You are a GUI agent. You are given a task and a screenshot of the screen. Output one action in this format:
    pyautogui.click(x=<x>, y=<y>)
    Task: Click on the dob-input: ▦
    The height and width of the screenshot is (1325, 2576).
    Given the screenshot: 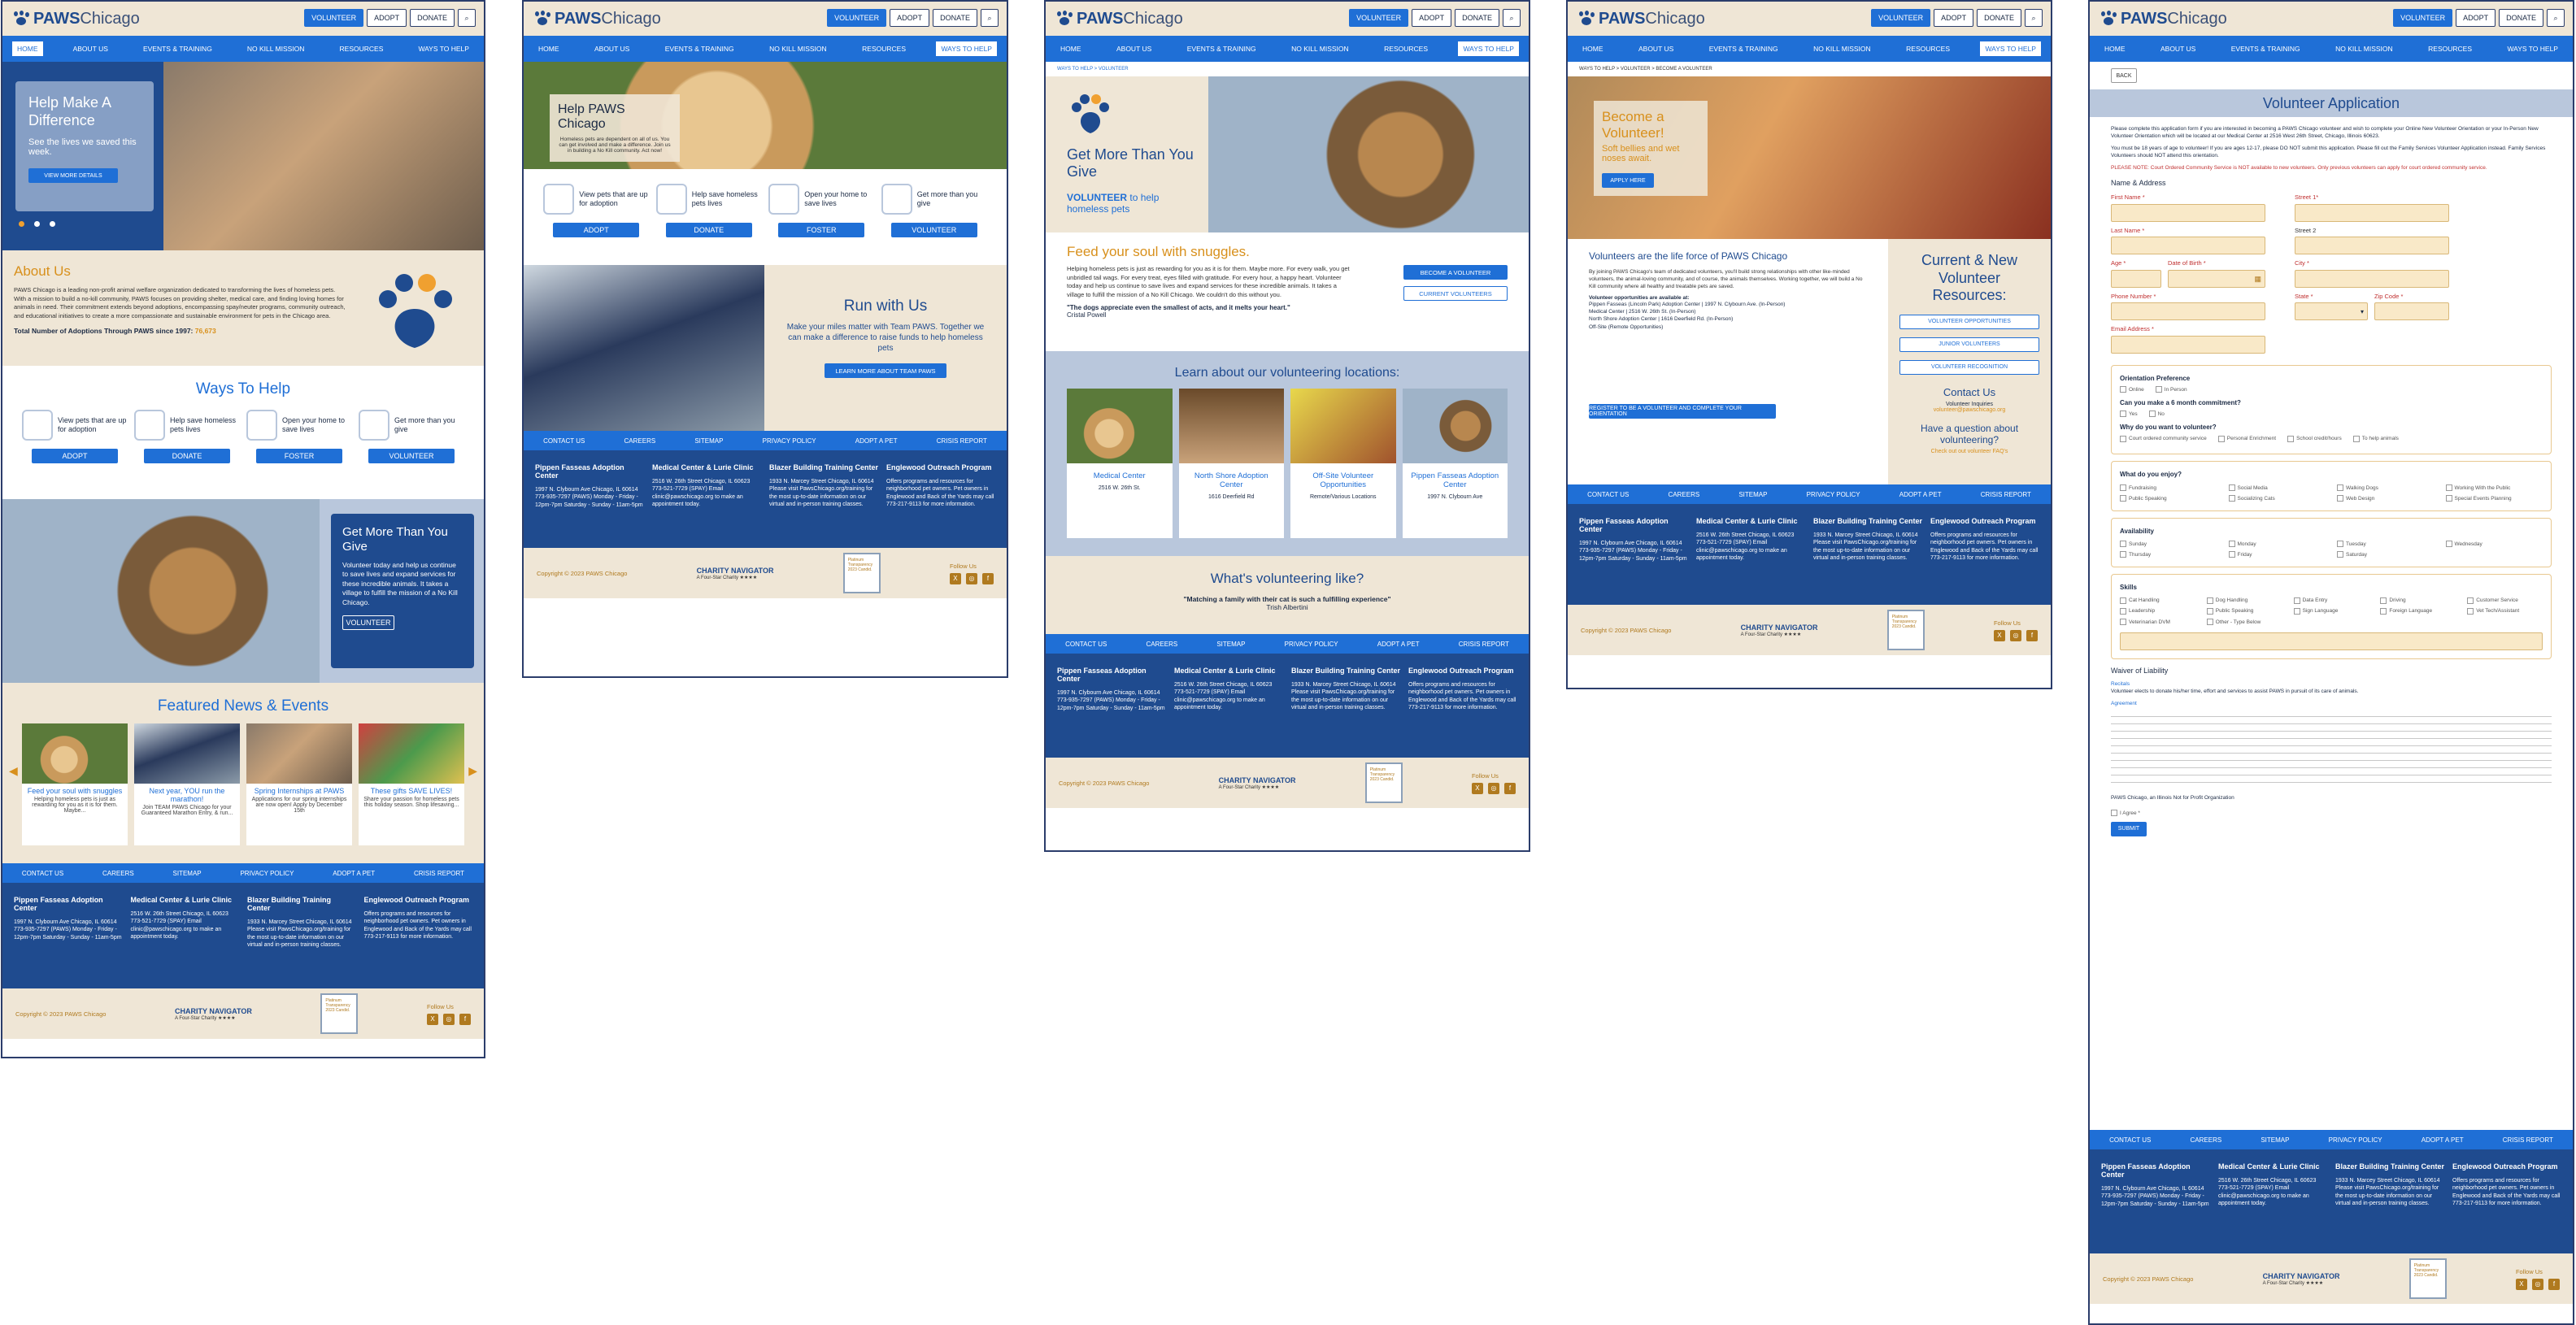 What is the action you would take?
    pyautogui.click(x=2216, y=278)
    